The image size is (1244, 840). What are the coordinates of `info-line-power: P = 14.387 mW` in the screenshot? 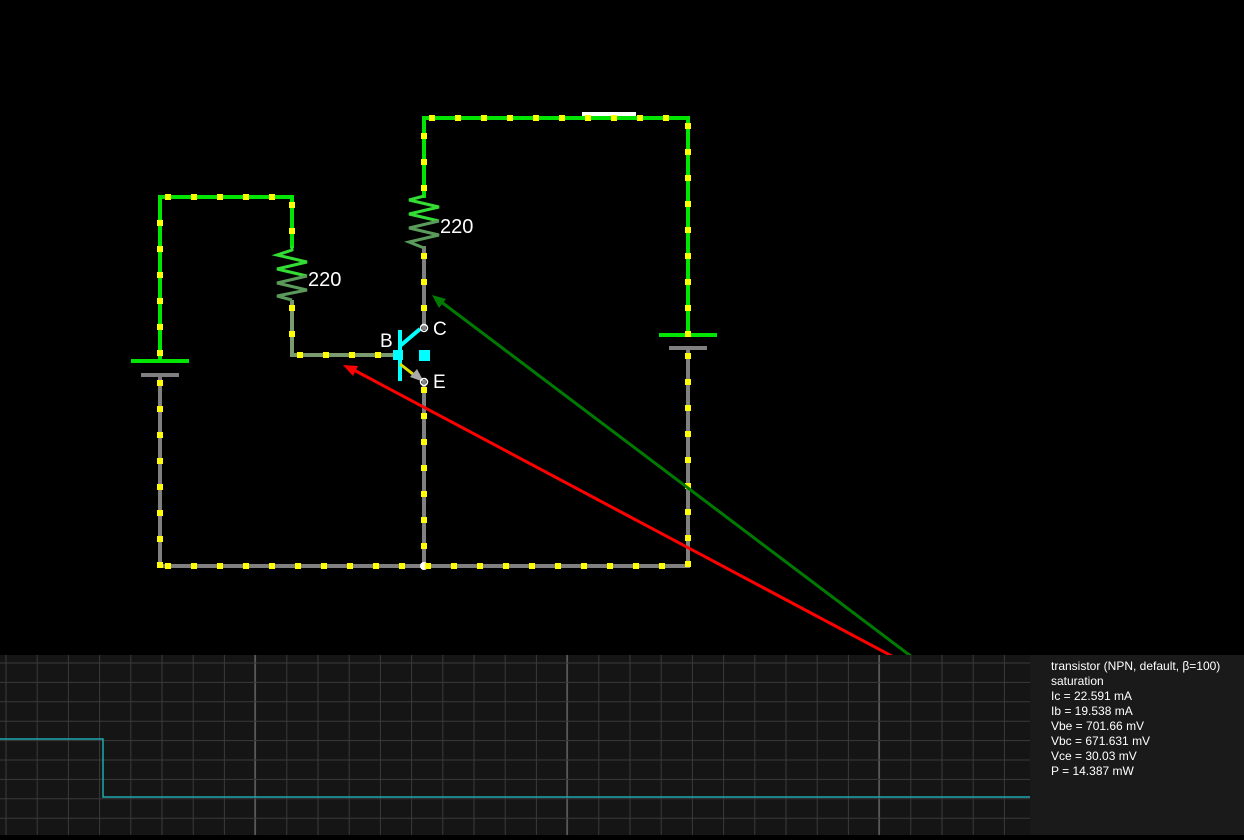 It's located at (1092, 771).